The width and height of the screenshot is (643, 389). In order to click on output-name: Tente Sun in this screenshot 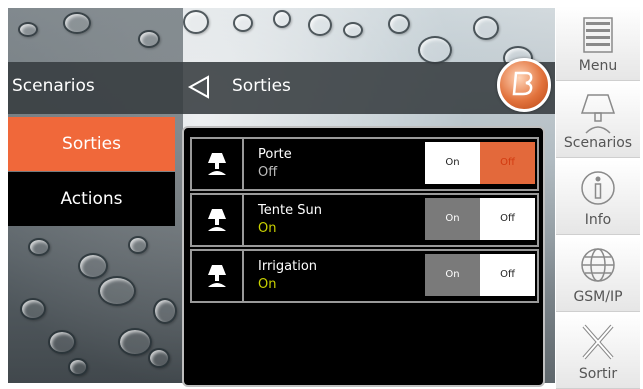, I will do `click(290, 210)`.